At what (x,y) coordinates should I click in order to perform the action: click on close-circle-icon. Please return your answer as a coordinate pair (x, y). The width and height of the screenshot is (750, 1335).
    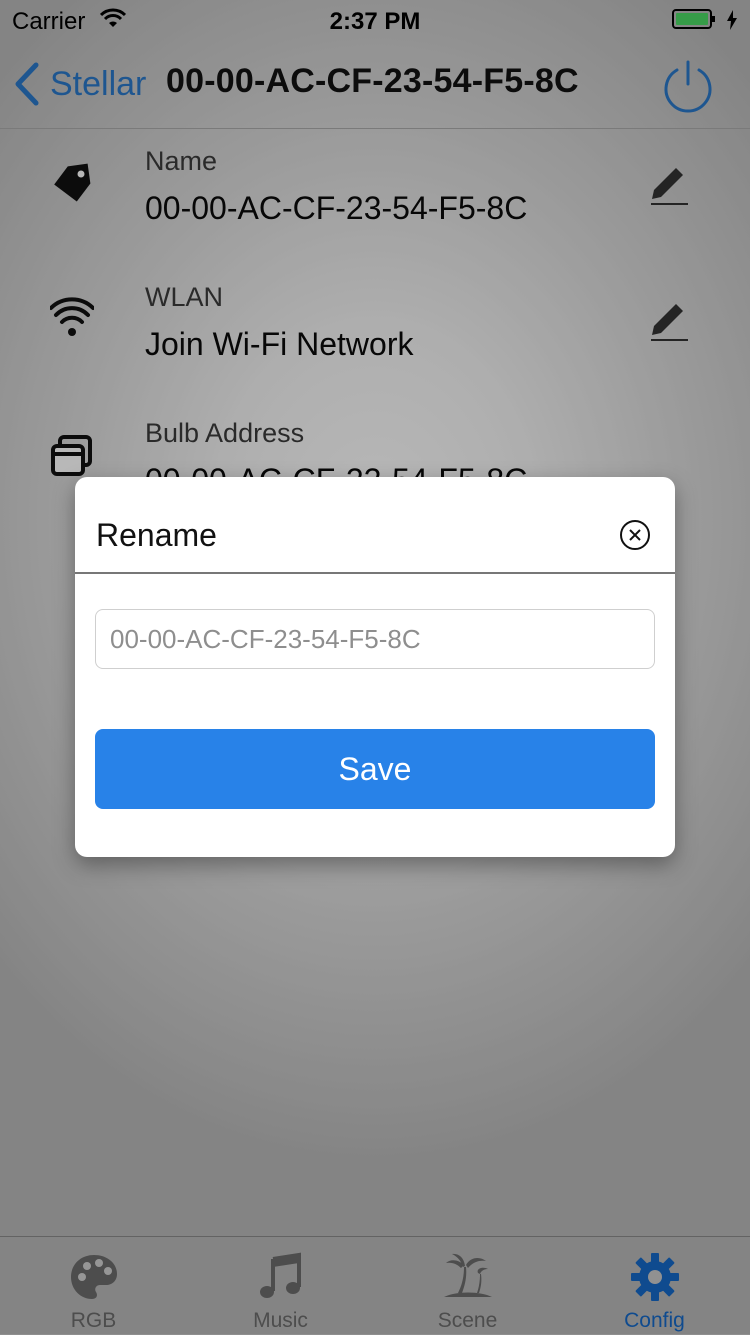
    Looking at the image, I should click on (635, 535).